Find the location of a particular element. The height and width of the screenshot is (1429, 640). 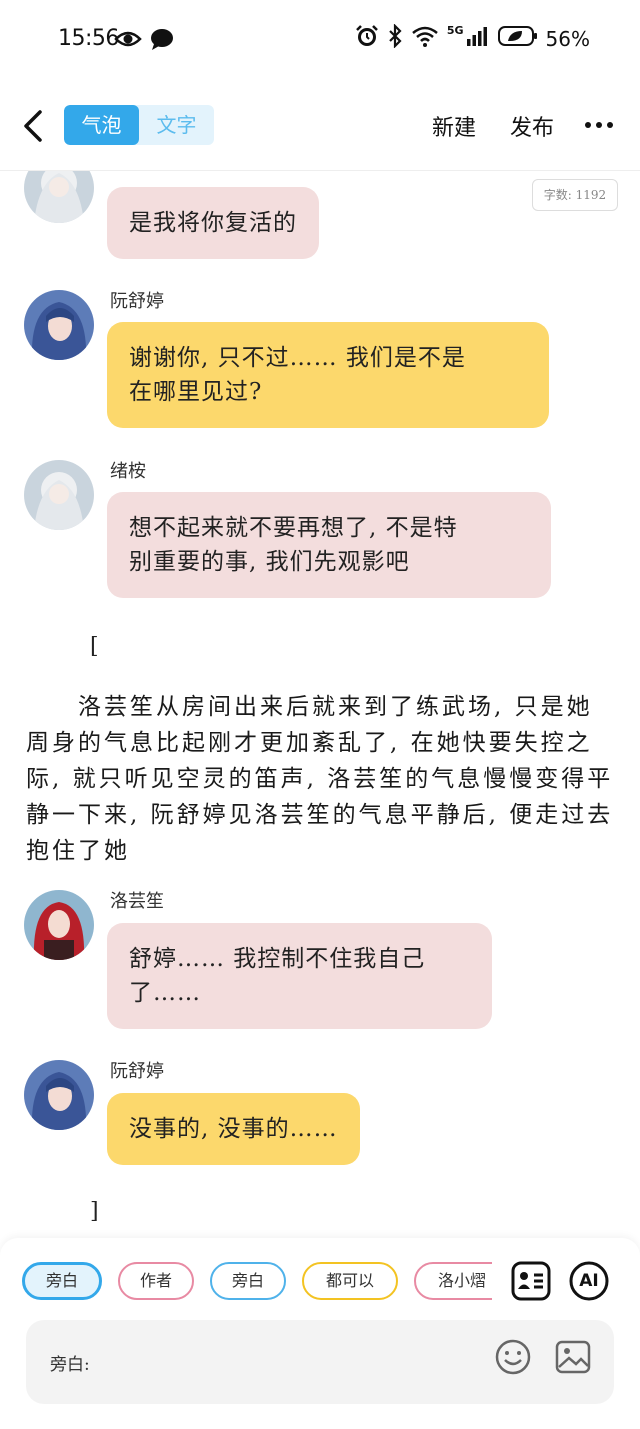

new-button: 新建 is located at coordinates (454, 126).